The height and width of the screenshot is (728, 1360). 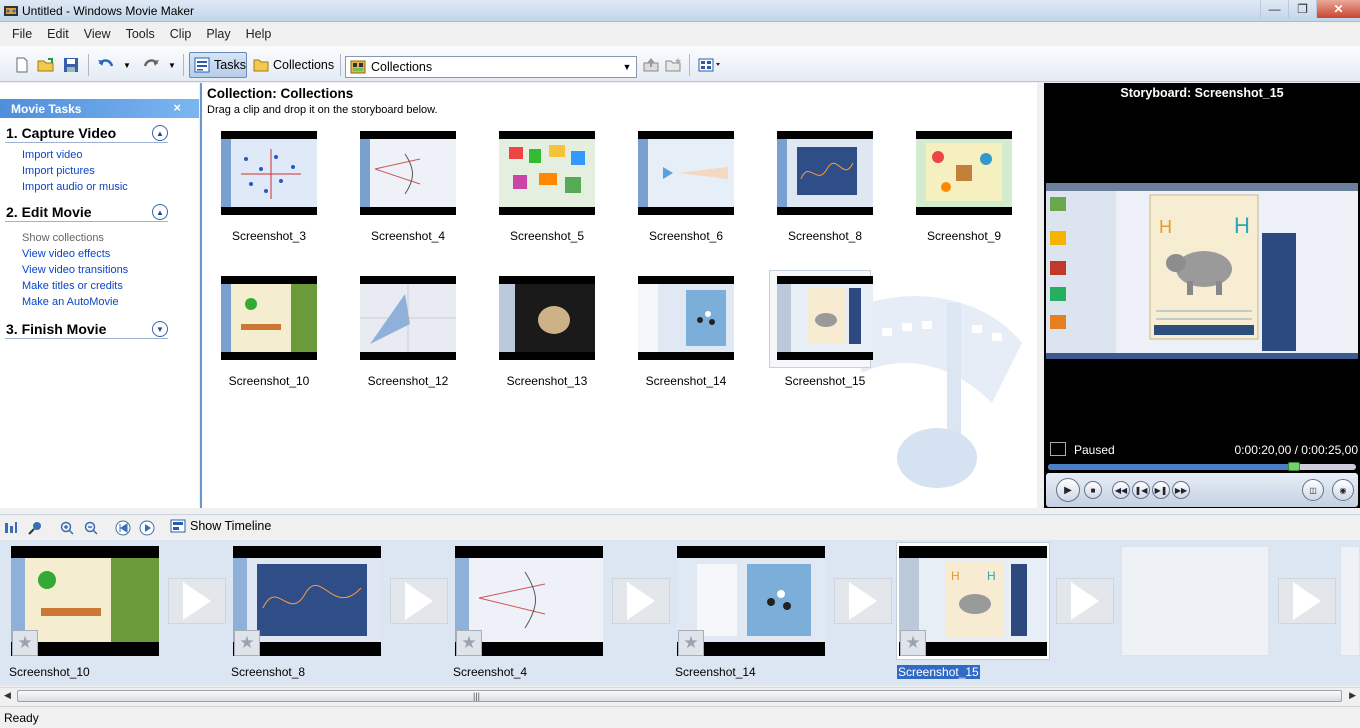 I want to click on storyboard-scrollbar: ◀ ||| ▶, so click(x=680, y=695).